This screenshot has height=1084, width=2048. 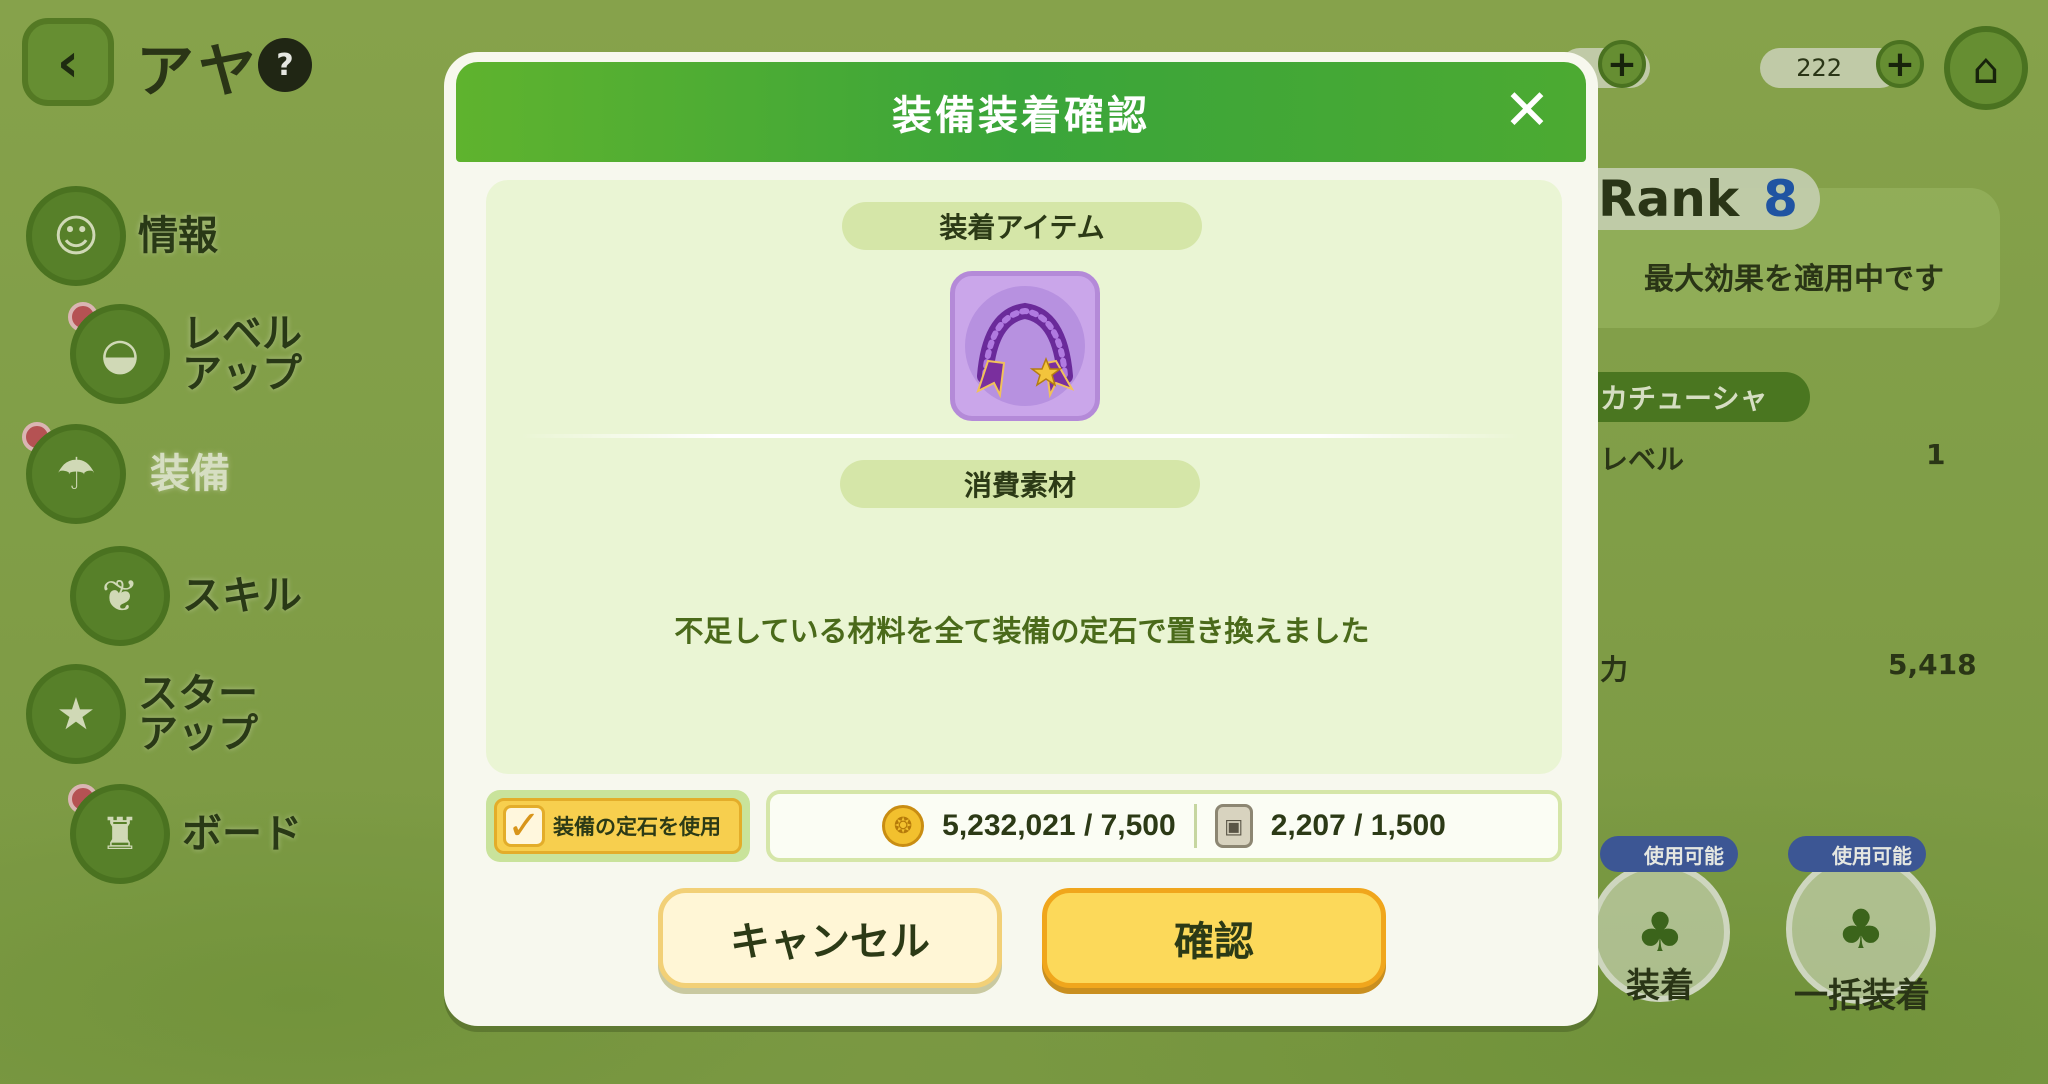 What do you see at coordinates (1021, 116) in the screenshot?
I see `dialog-title: 装備装着確認` at bounding box center [1021, 116].